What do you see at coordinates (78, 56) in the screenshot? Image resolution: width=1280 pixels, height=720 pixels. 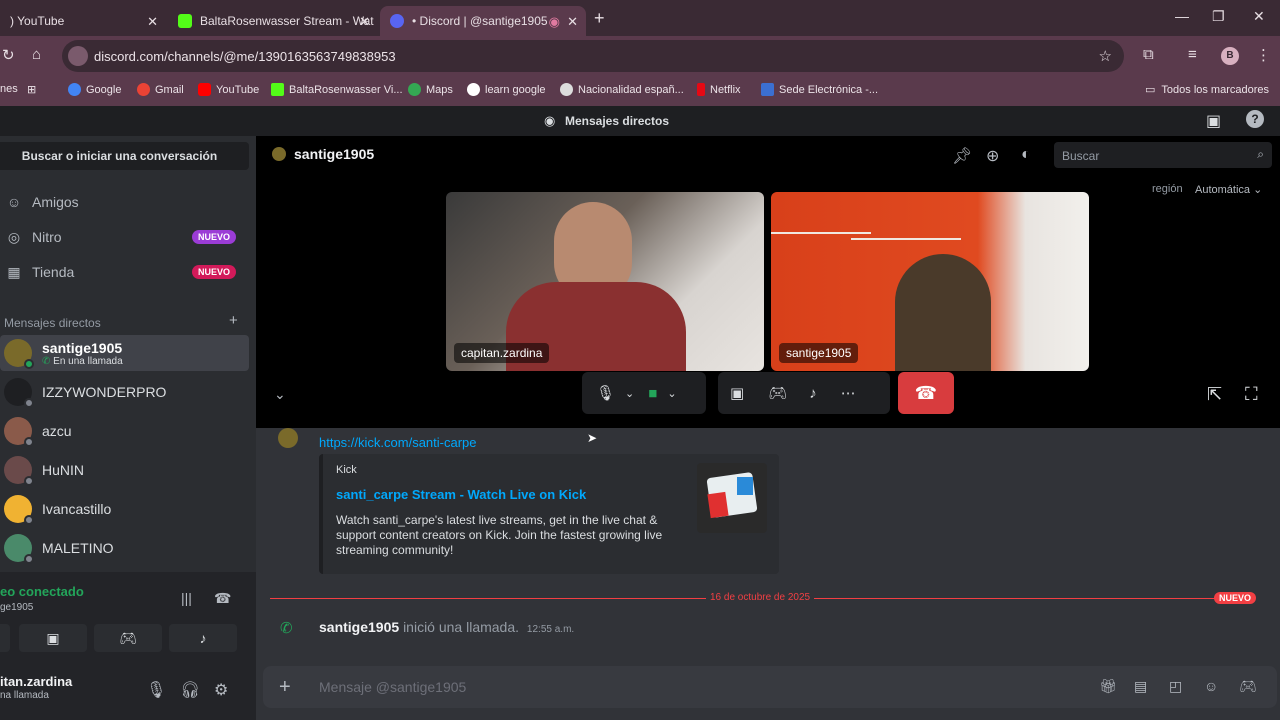 I see `site-info-icon` at bounding box center [78, 56].